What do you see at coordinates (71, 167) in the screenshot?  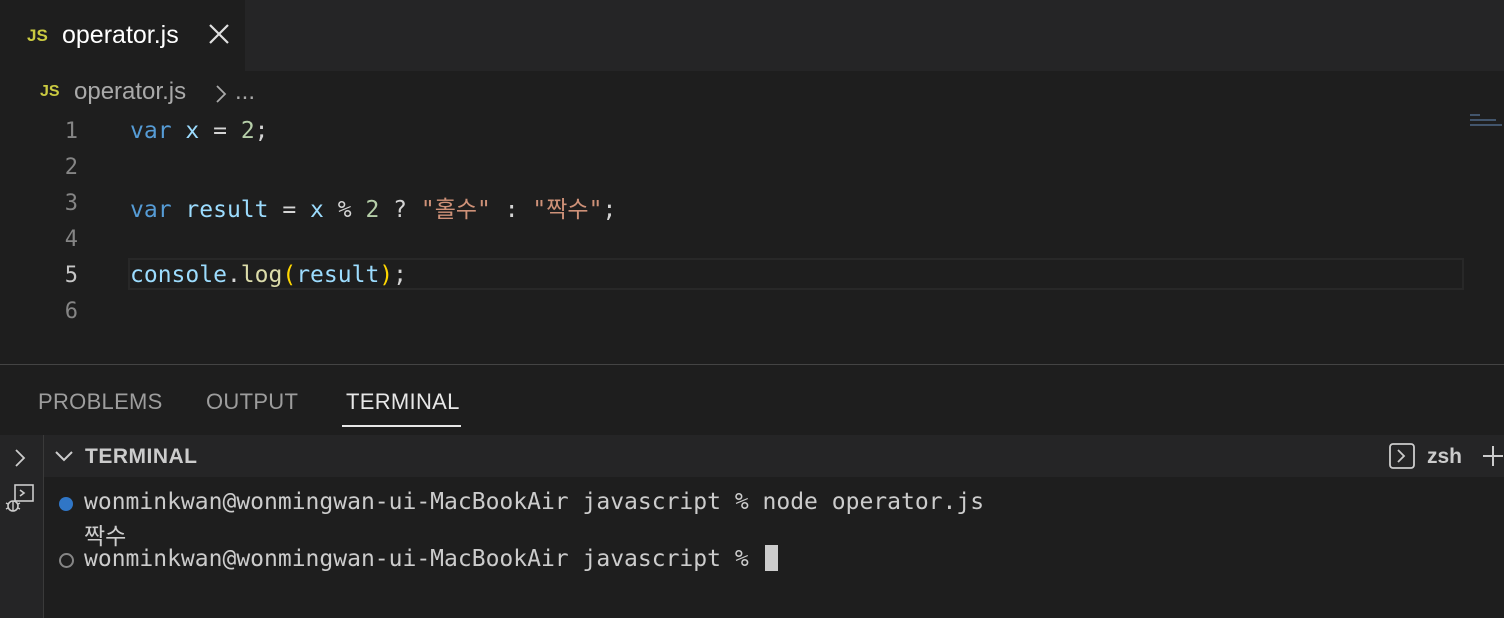 I see `line-number: 2` at bounding box center [71, 167].